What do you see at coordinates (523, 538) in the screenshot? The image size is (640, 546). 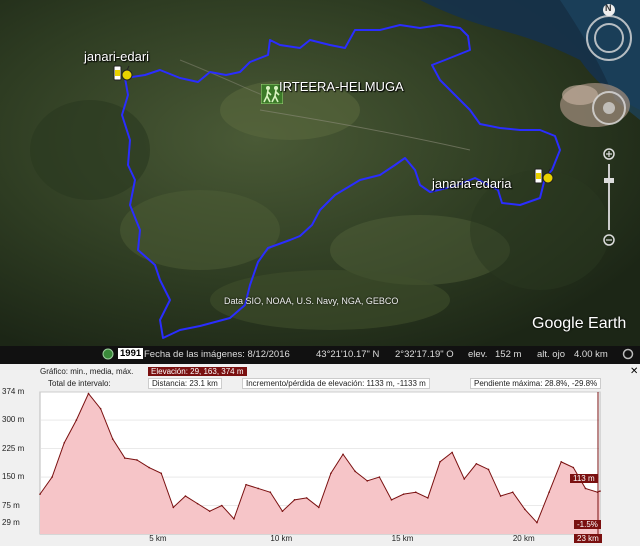 I see `x-tick-label: 20 km` at bounding box center [523, 538].